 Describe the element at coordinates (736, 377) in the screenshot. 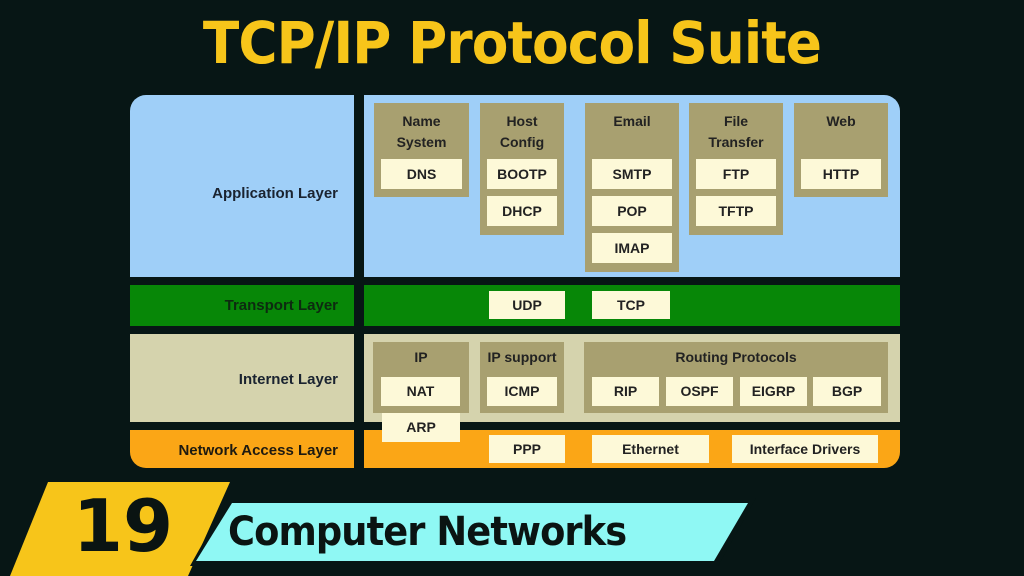

I see `group-routing-protocols: Routing Protocols RIP OSPF EIGRP BGP` at that location.